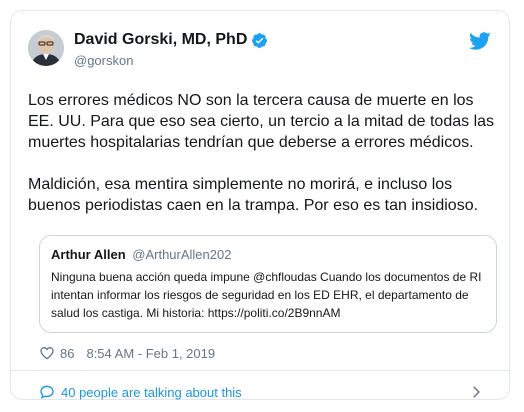  What do you see at coordinates (171, 61) in the screenshot?
I see `author-handle: @gorskon` at bounding box center [171, 61].